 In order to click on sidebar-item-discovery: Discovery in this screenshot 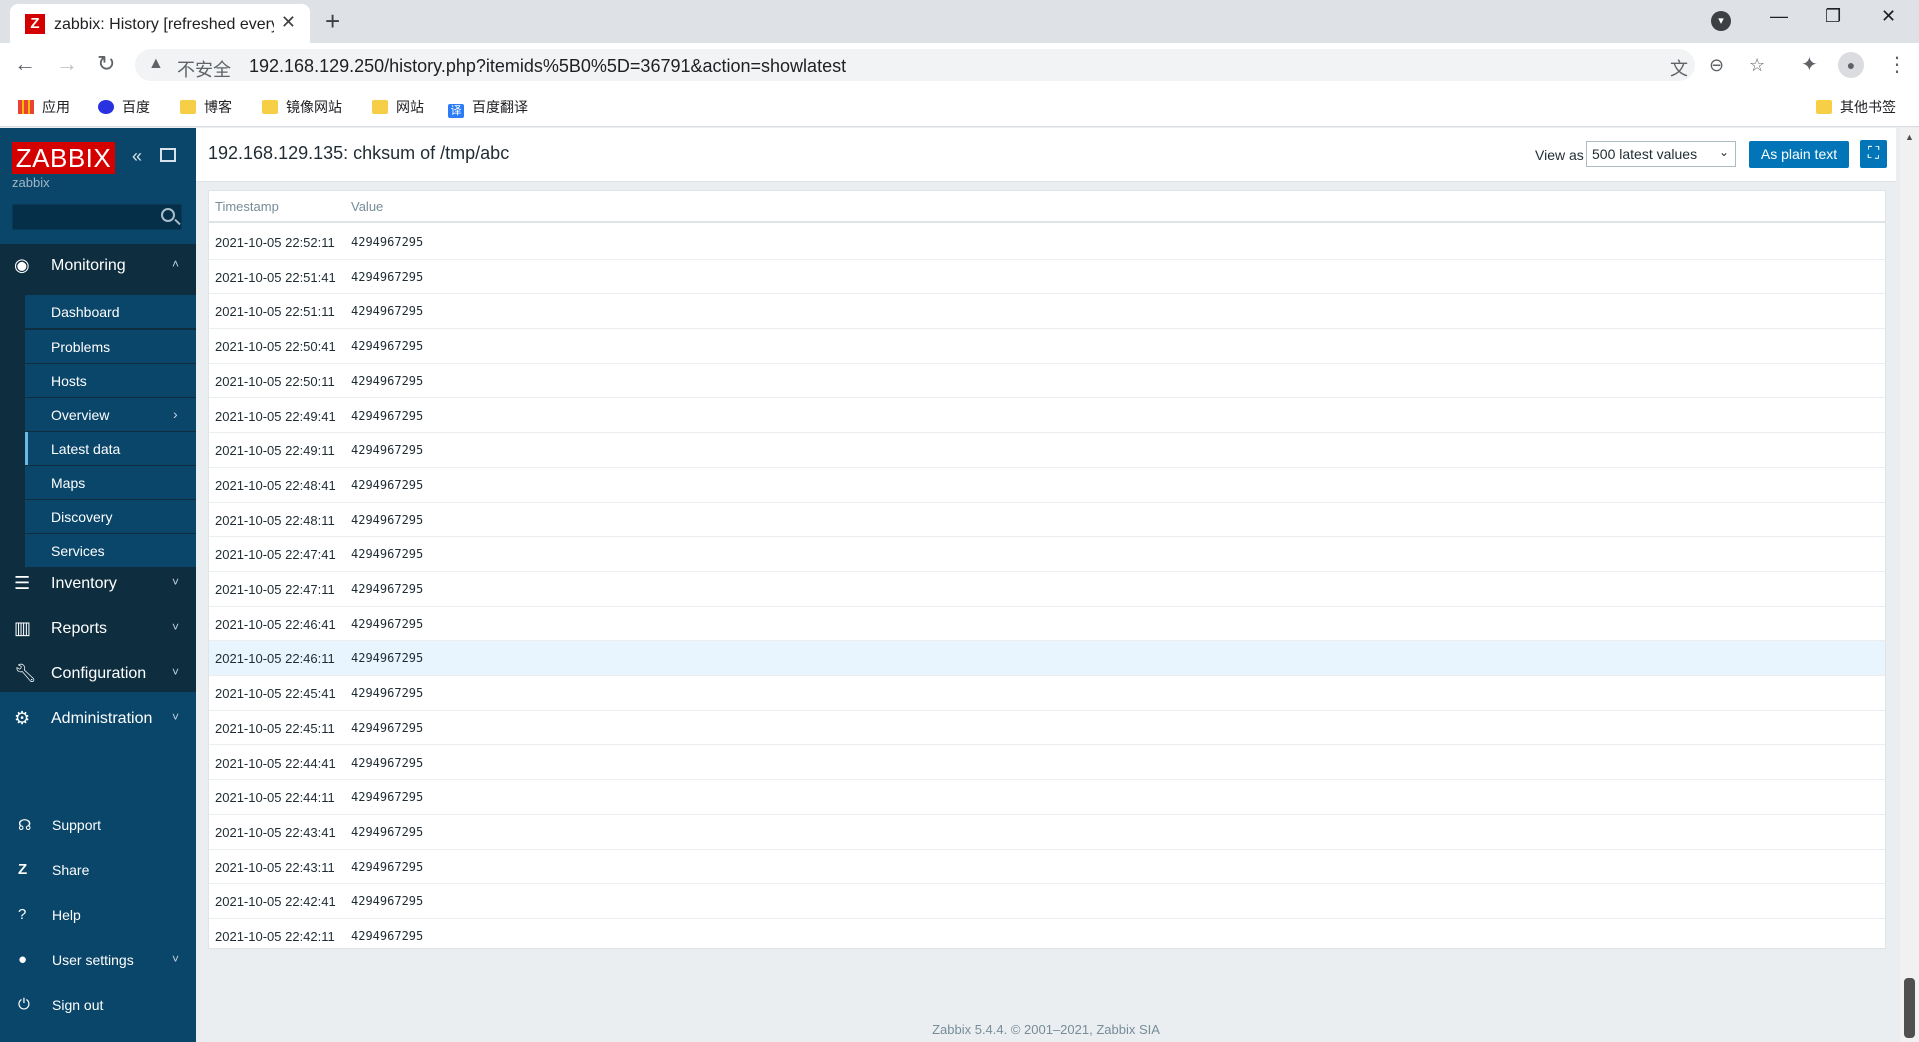, I will do `click(110, 516)`.